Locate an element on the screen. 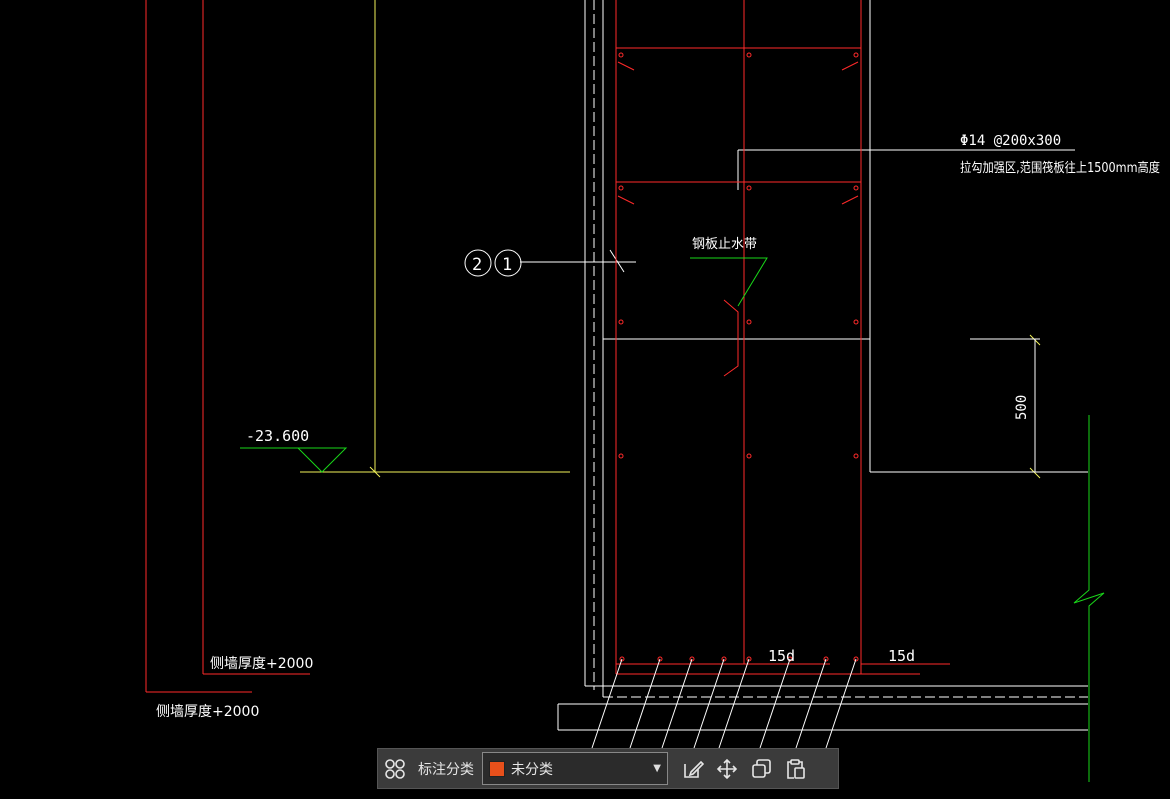  rebar-label-line2: 拉勾加强区,范围筏板往上1500mm高度 is located at coordinates (1060, 168).